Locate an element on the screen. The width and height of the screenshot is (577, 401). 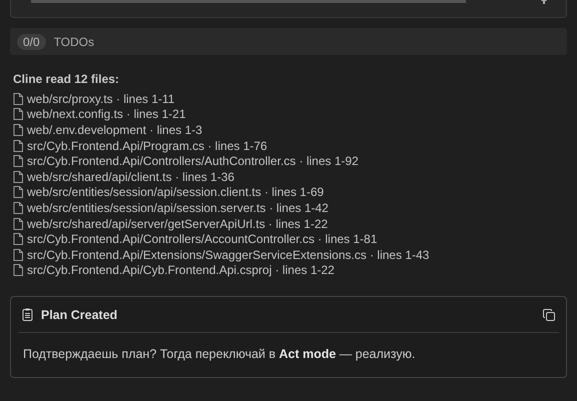
file-link: src/Cyb.Frontend.Api/Cyb.Frontend.Api.csproj · lines 1-22 is located at coordinates (180, 270).